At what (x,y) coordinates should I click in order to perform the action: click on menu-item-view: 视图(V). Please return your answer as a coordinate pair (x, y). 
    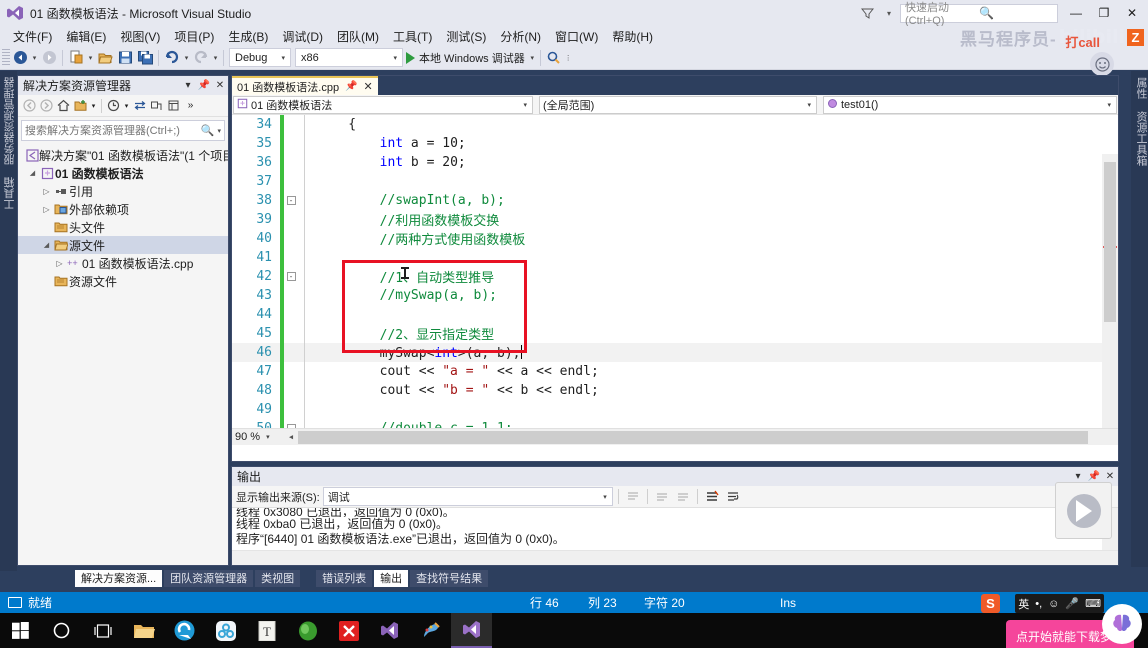
    Looking at the image, I should click on (140, 36).